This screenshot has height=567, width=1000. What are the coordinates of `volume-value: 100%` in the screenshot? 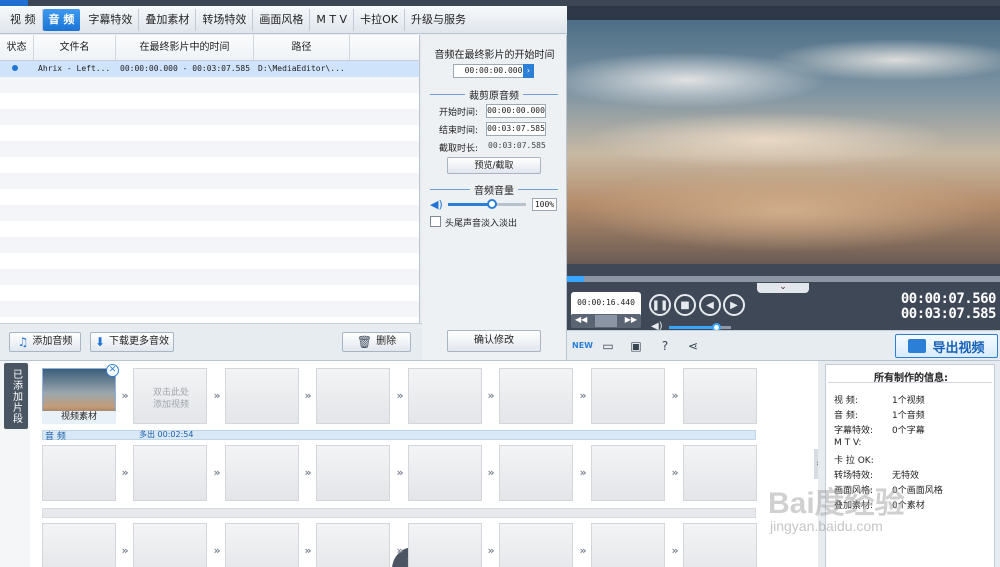 It's located at (544, 204).